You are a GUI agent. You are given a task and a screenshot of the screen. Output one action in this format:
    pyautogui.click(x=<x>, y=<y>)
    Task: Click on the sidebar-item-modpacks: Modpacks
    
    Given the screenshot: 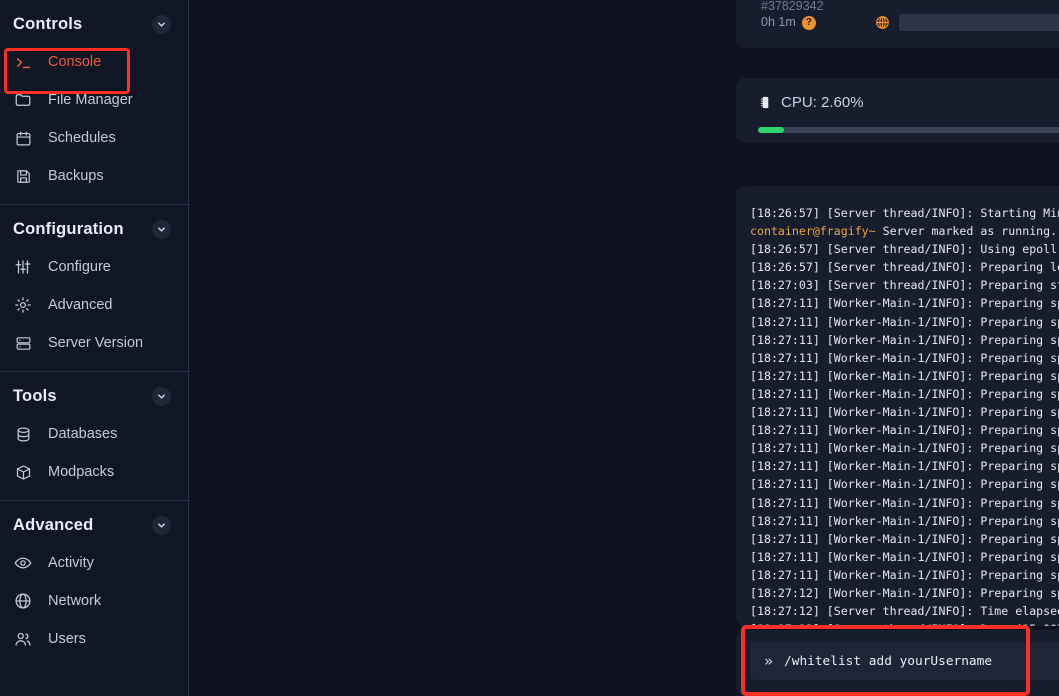 What is the action you would take?
    pyautogui.click(x=94, y=472)
    